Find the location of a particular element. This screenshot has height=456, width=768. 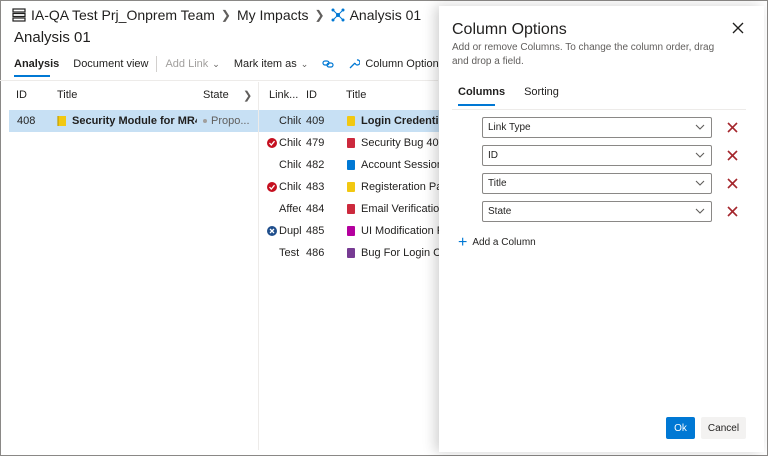

state-dot-icon is located at coordinates (205, 121).